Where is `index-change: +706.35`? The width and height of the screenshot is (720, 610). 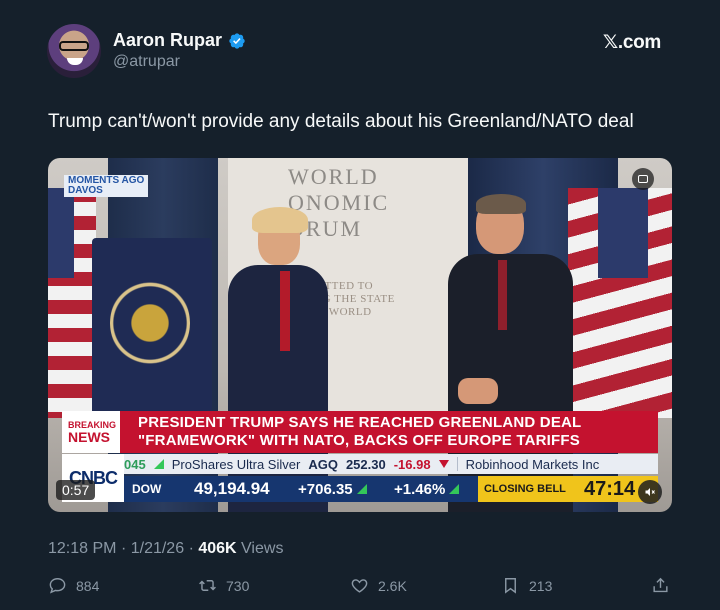
index-change: +706.35 is located at coordinates (325, 489).